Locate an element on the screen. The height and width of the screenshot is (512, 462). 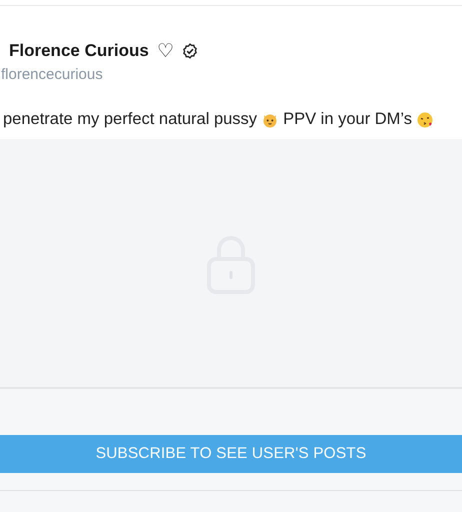
kissing-face-icon is located at coordinates (425, 119).